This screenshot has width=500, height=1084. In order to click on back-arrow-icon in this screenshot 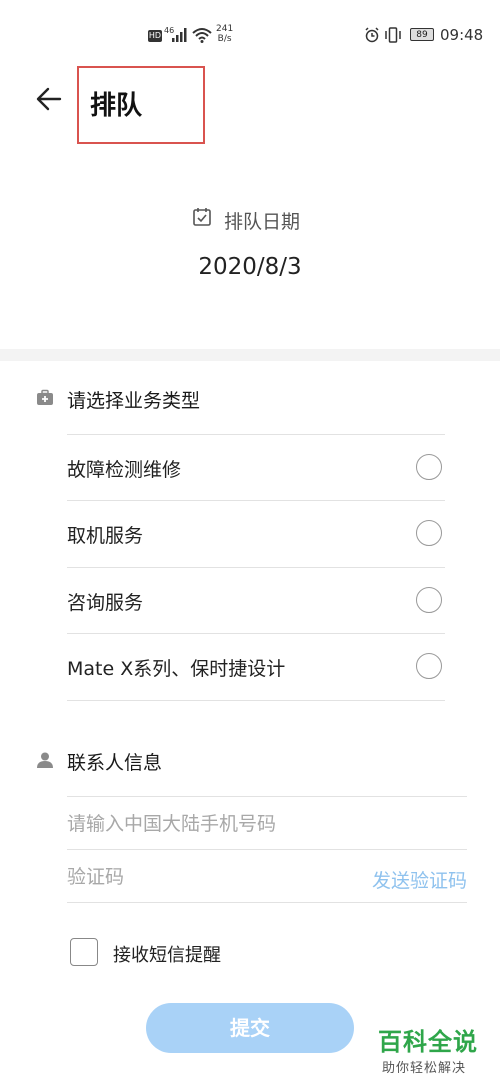, I will do `click(49, 99)`.